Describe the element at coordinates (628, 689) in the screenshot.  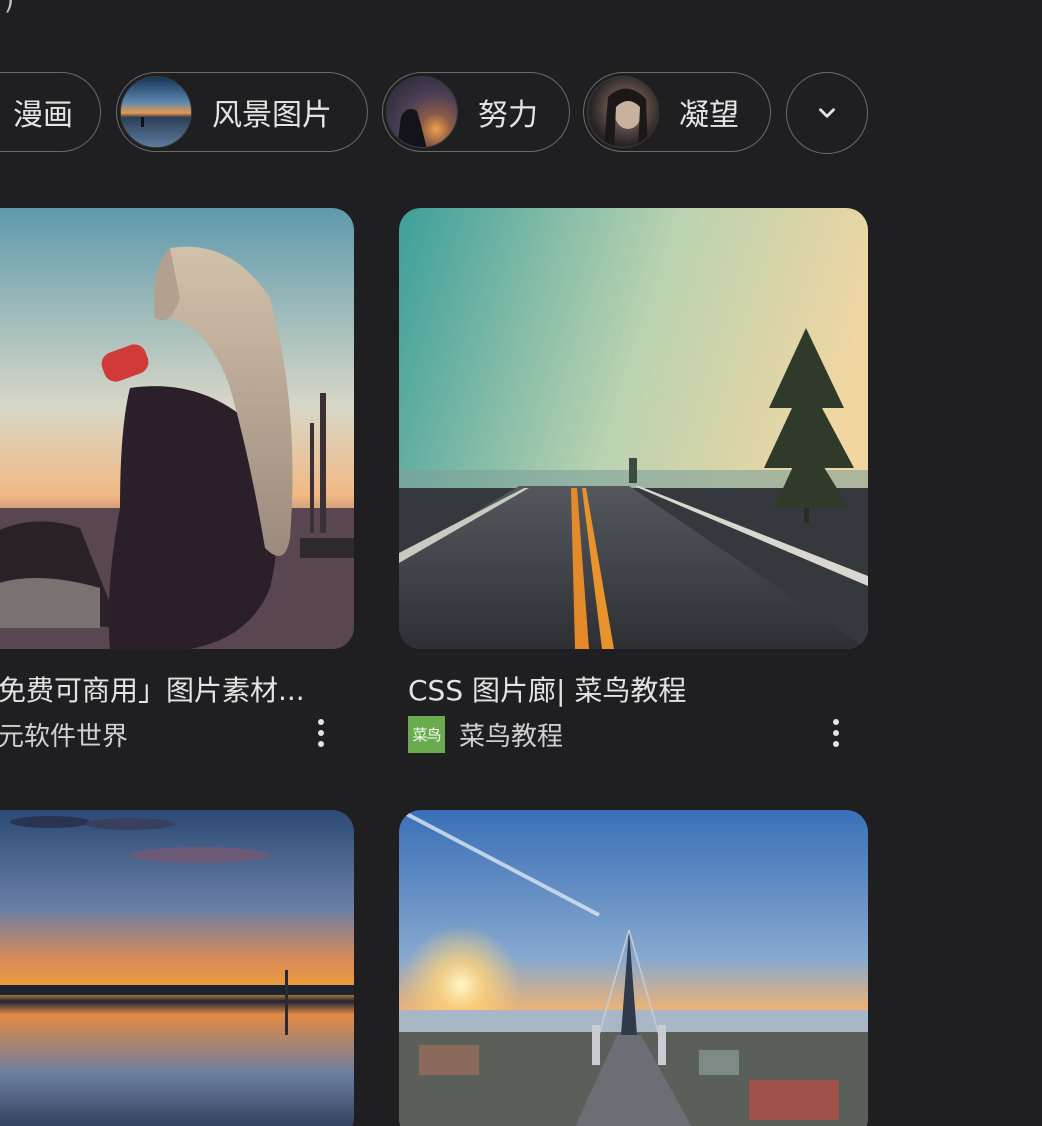
I see `result-title-2: CSS 图片廊| 菜鸟教程` at that location.